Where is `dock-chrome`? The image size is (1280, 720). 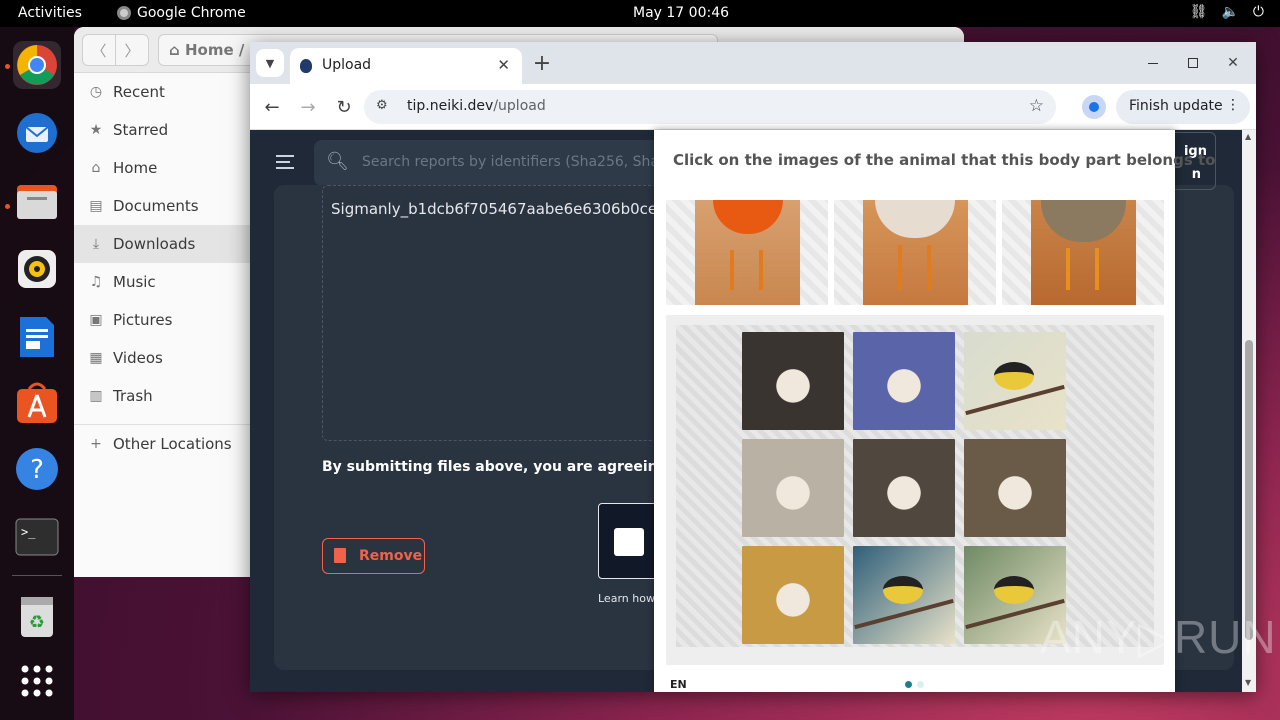
dock-chrome is located at coordinates (37, 65).